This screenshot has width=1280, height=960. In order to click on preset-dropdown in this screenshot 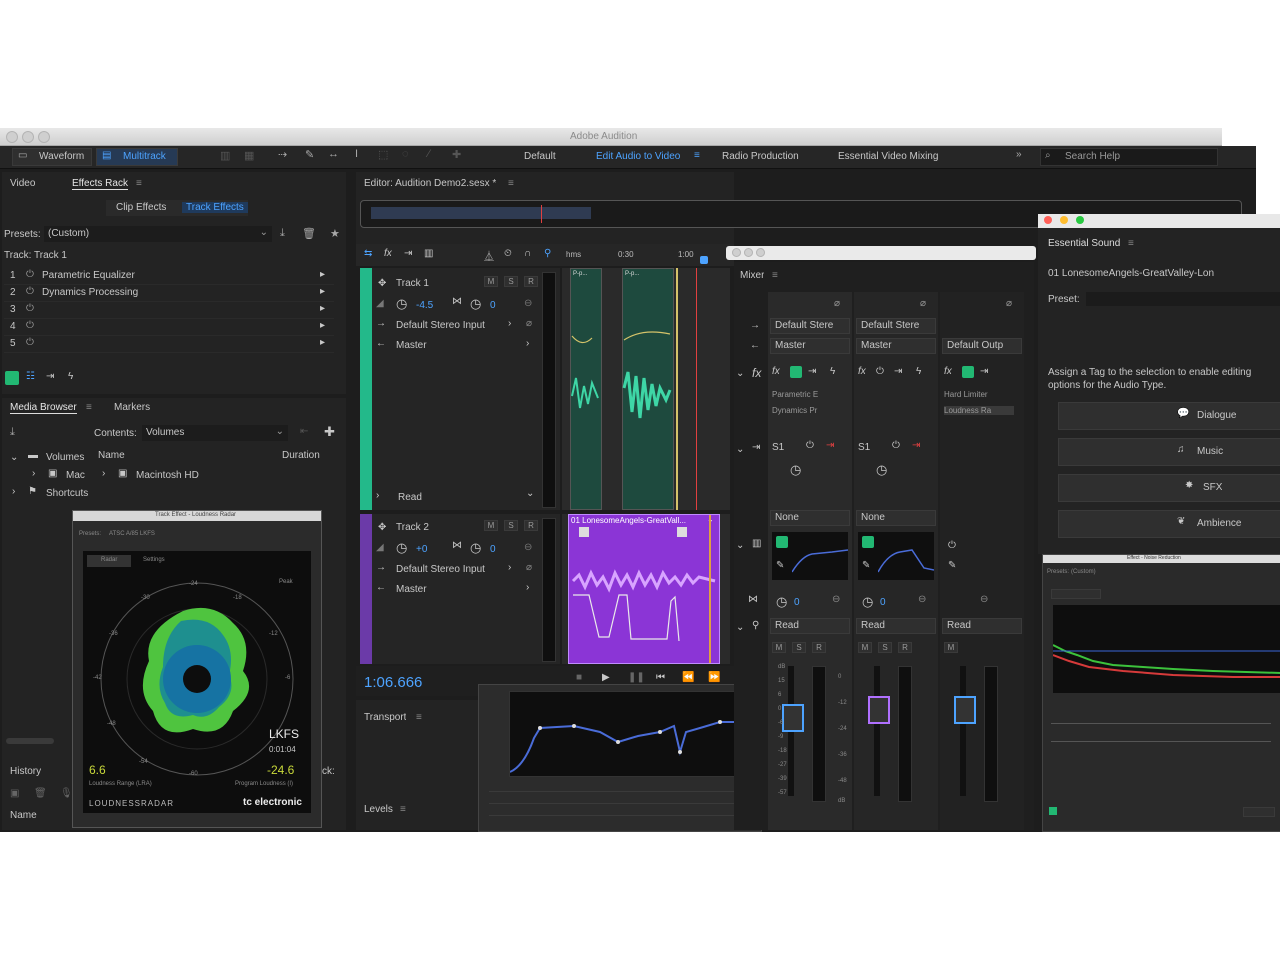, I will do `click(1183, 299)`.